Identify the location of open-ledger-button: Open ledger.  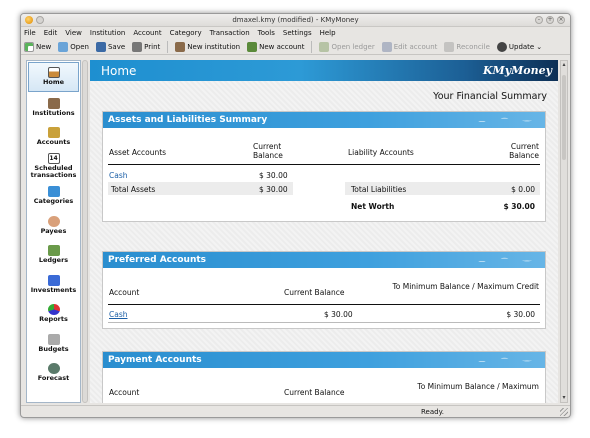
(347, 46).